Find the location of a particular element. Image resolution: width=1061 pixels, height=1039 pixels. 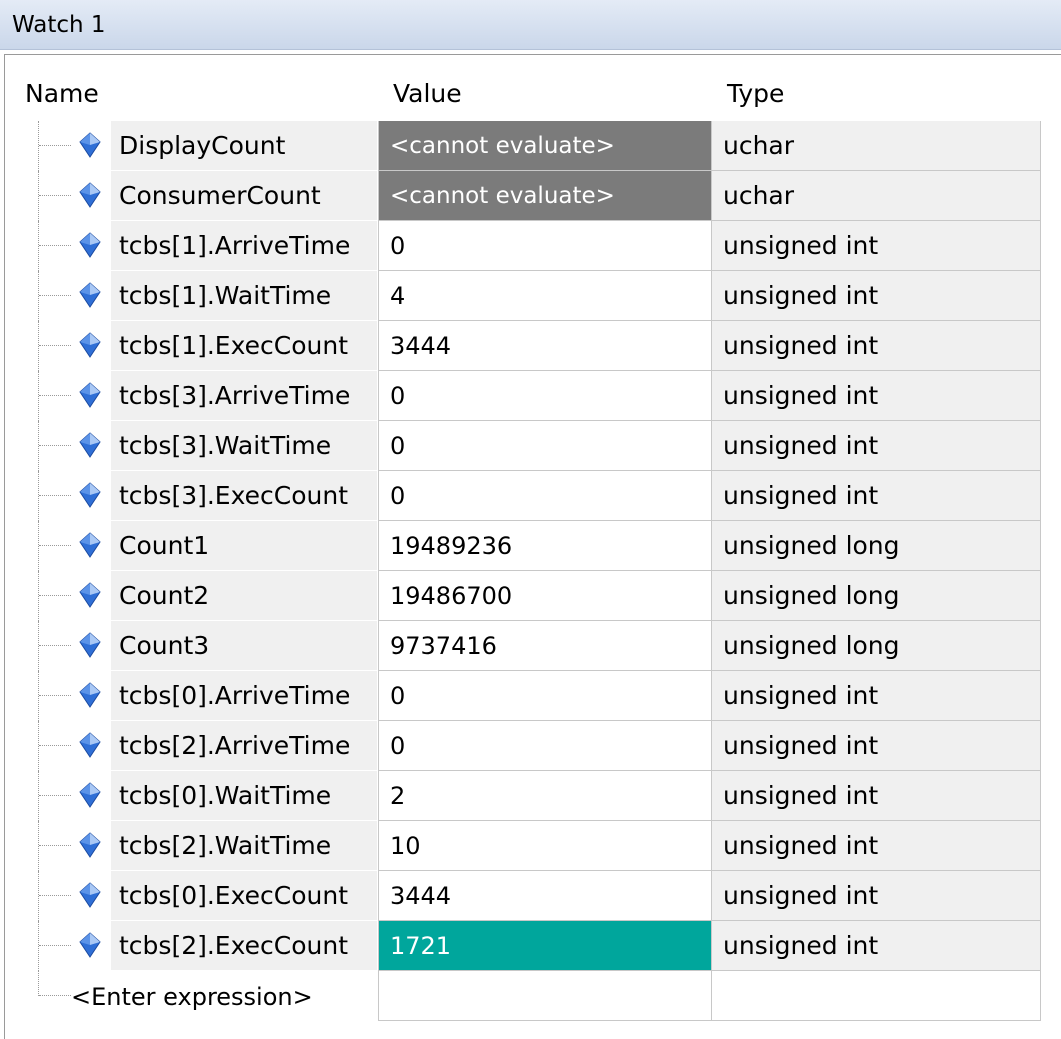

watch-row: tcbs[0].WaitTime 2 unsigned int is located at coordinates (533, 796).